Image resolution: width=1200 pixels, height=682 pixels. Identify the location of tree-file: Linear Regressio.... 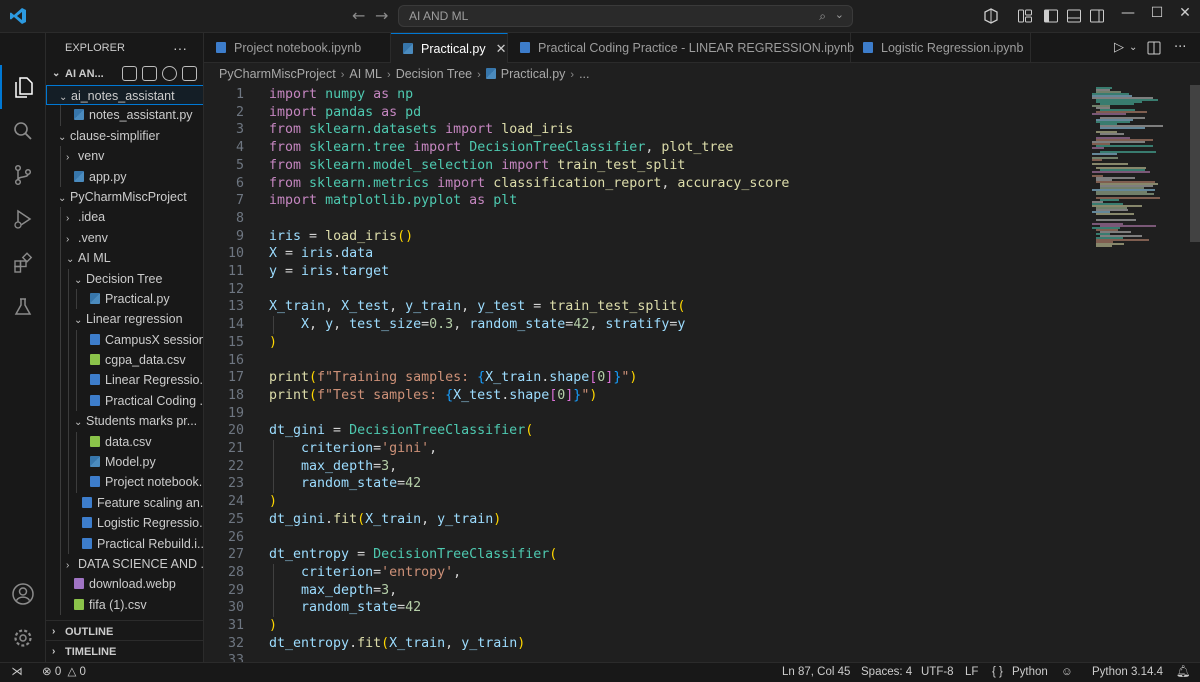
(124, 380).